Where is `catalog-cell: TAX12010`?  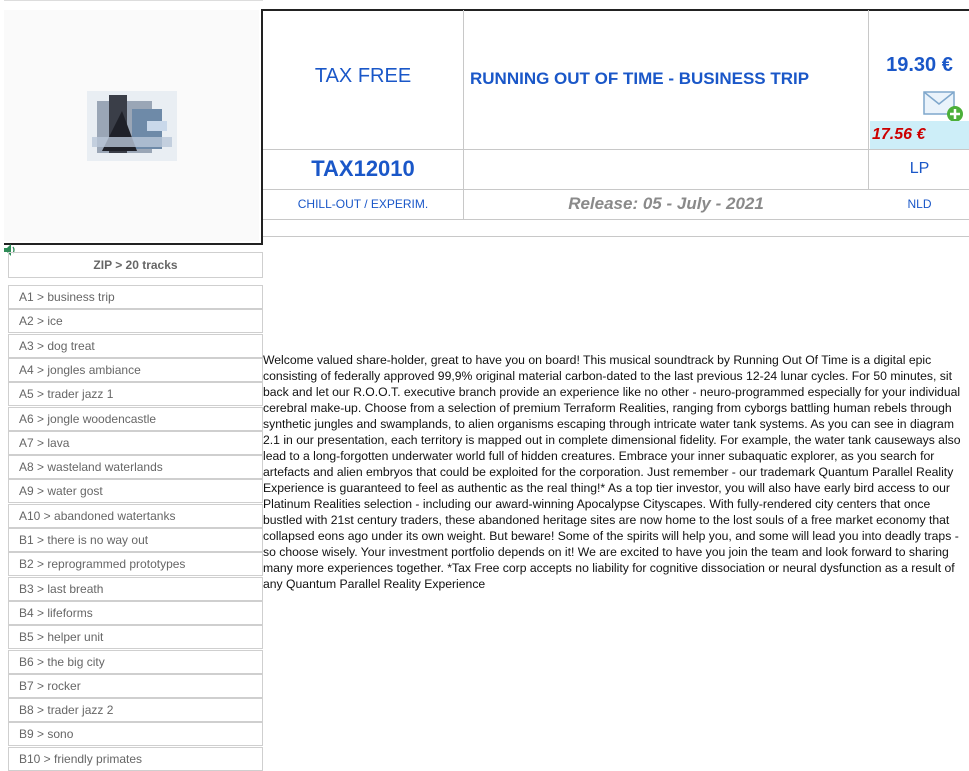
catalog-cell: TAX12010 is located at coordinates (363, 169).